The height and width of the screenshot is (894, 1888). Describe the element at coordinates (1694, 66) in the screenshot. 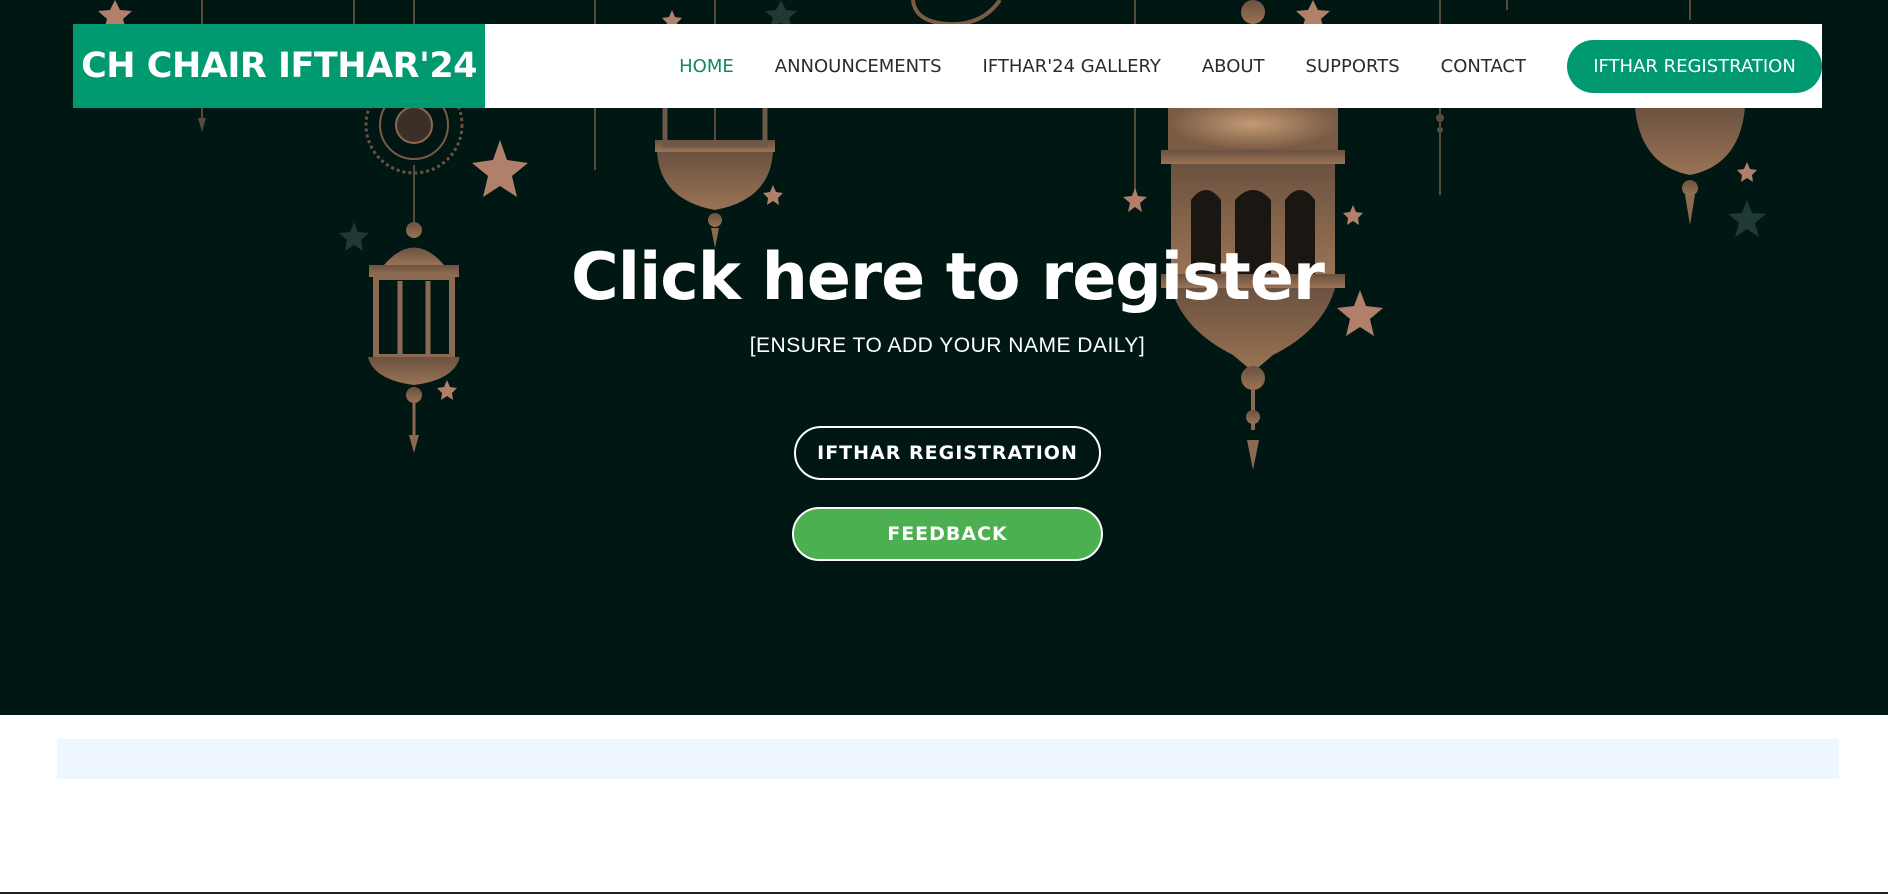

I see `nav-registration-button: IFTHAR REGISTRATION` at that location.